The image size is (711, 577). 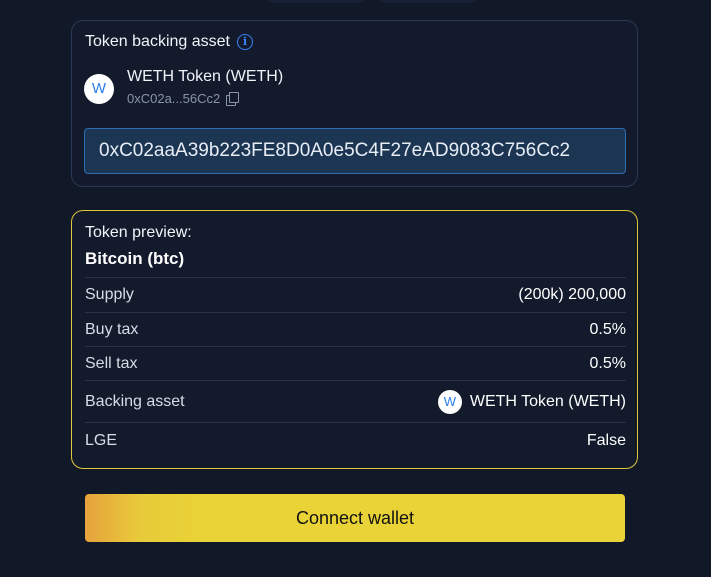 I want to click on backing-asset-title: Token backing asset, so click(x=157, y=41).